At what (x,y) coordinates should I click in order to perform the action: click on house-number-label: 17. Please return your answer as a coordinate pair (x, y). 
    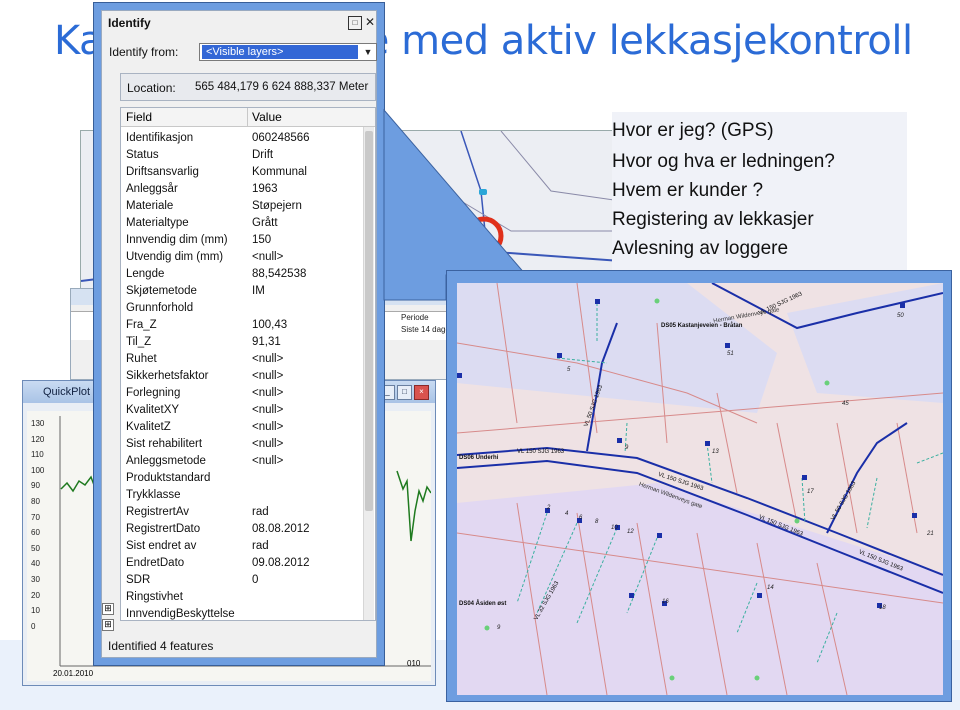
    Looking at the image, I should click on (810, 492).